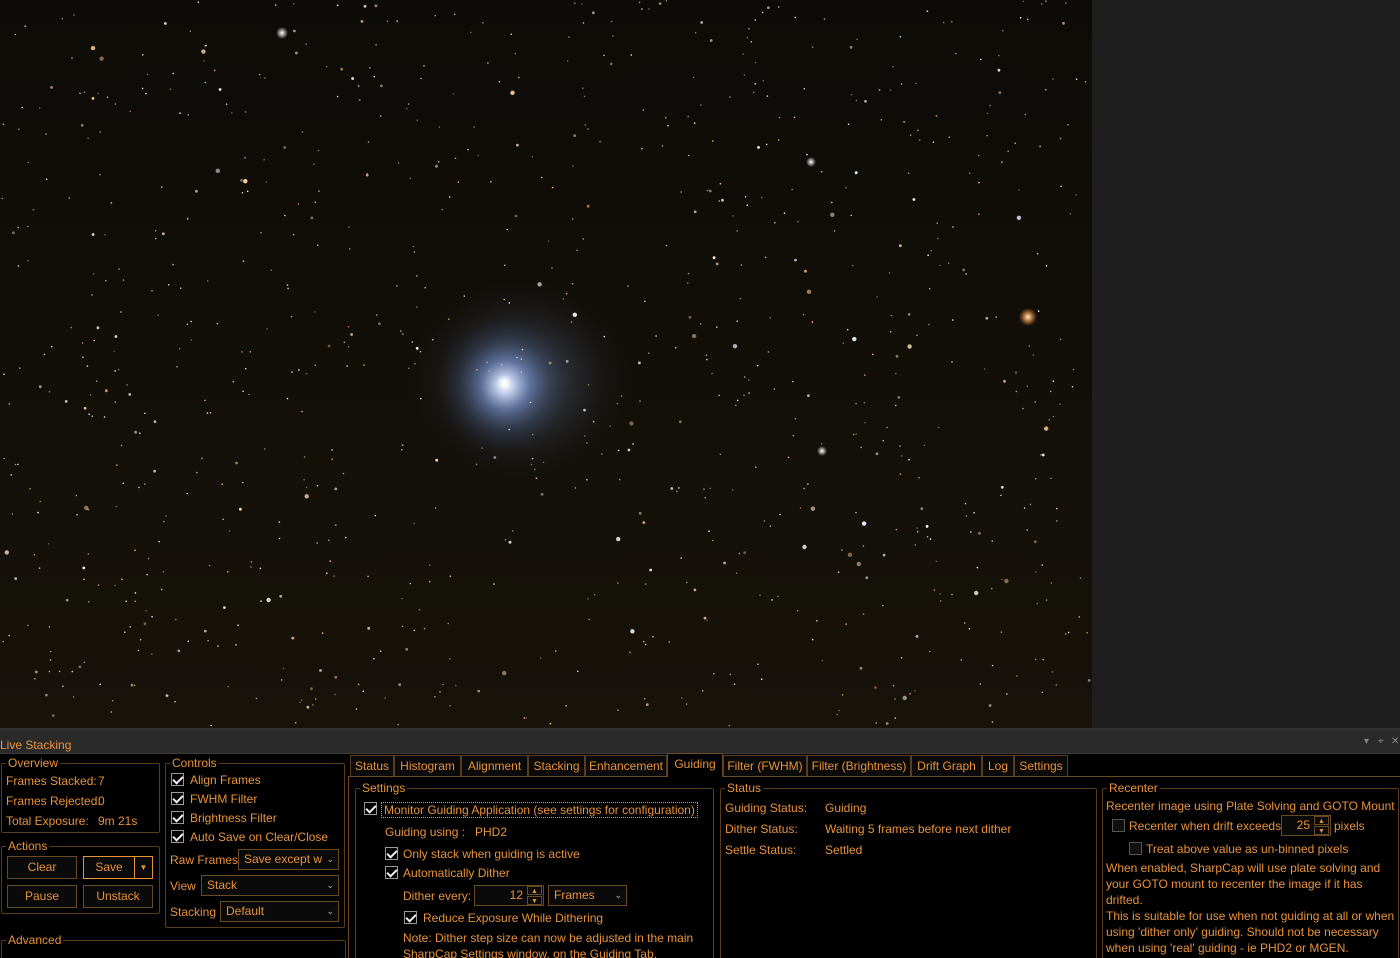 The image size is (1400, 958). What do you see at coordinates (1247, 849) in the screenshot?
I see `treat-unbinned-label: Treat above value as un-binned pixels` at bounding box center [1247, 849].